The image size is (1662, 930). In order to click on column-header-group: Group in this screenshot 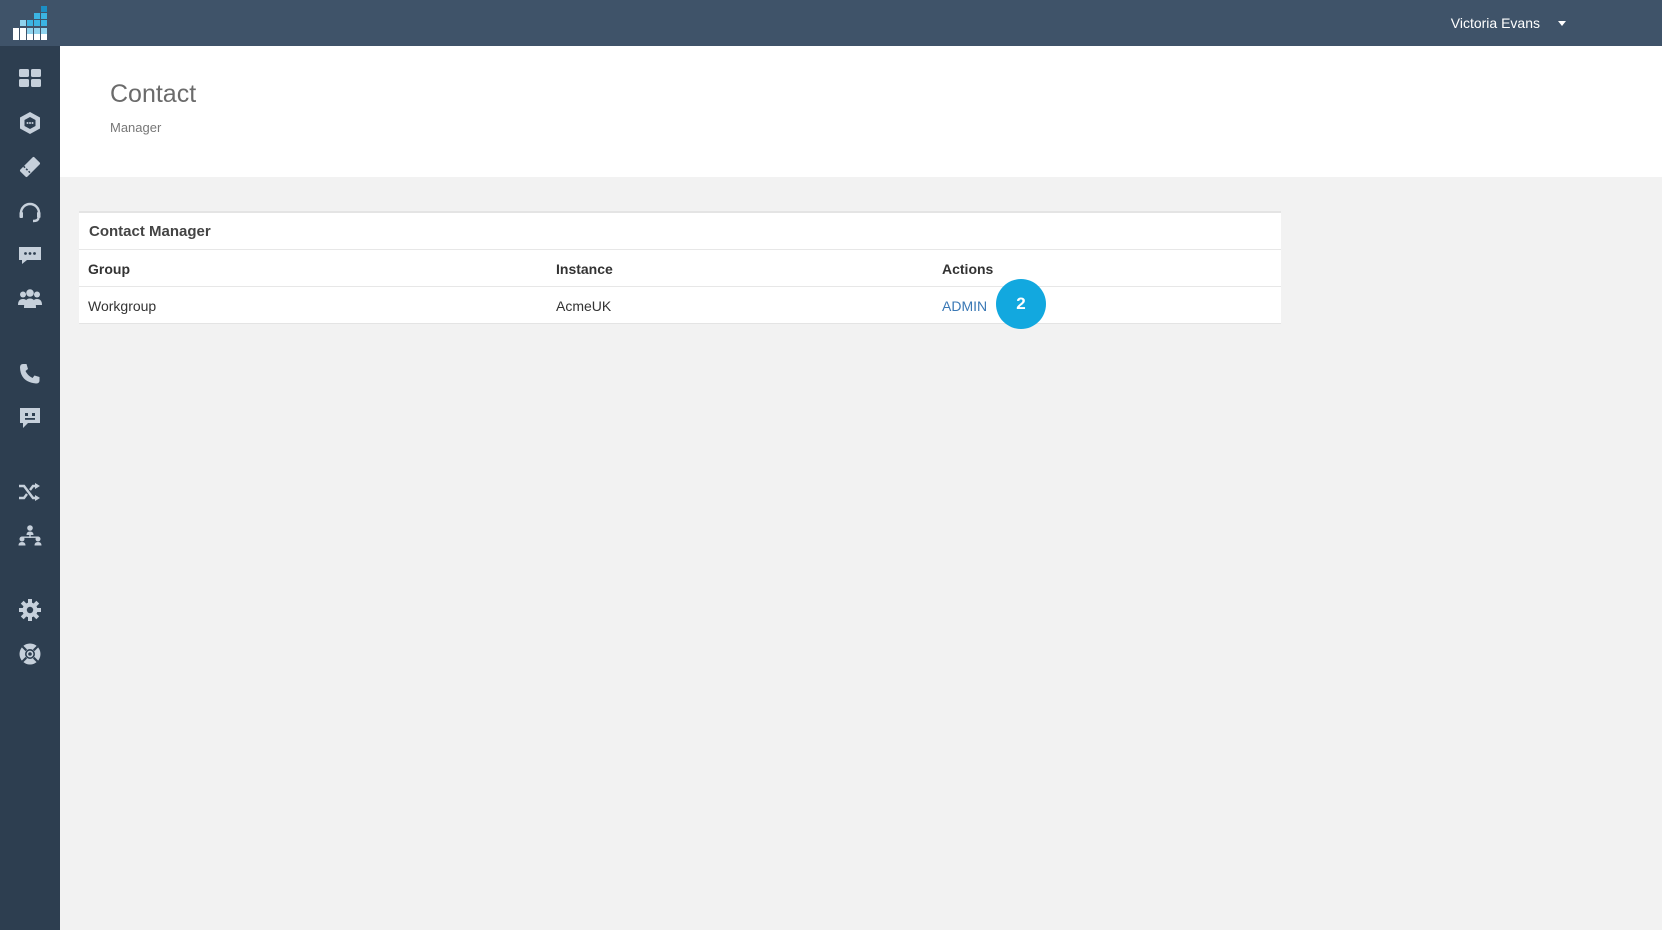, I will do `click(109, 268)`.